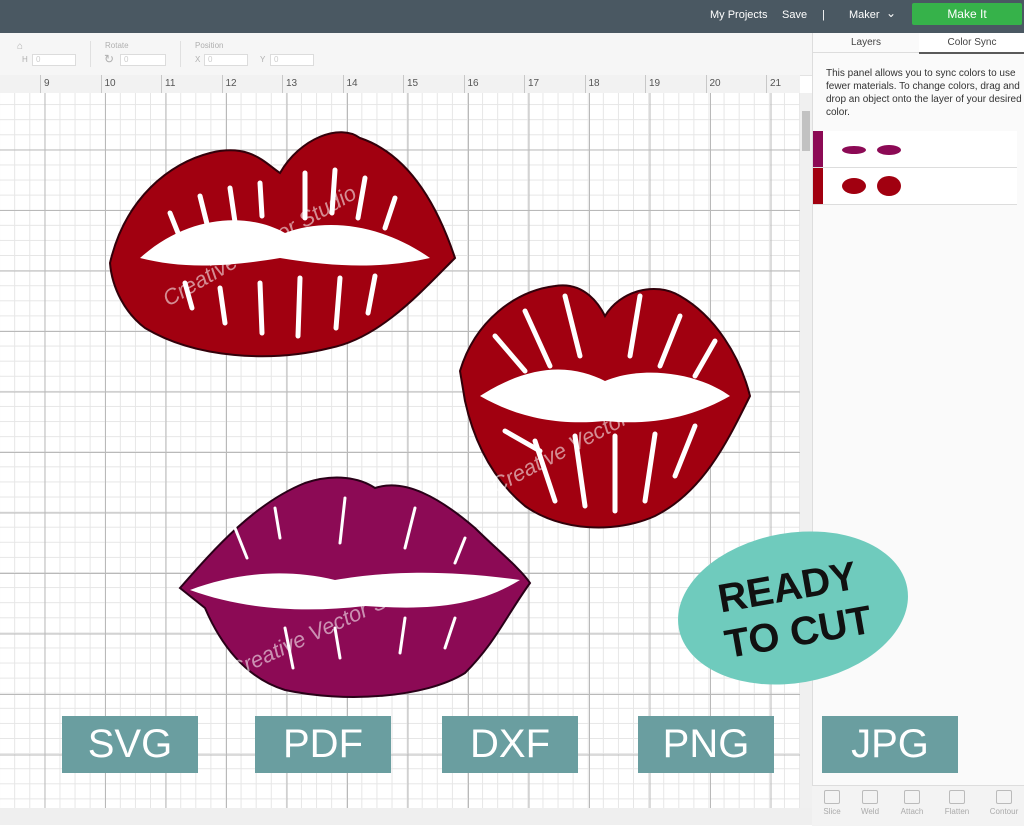 The height and width of the screenshot is (826, 1024). Describe the element at coordinates (170, 83) in the screenshot. I see `ruler-number: 11` at that location.